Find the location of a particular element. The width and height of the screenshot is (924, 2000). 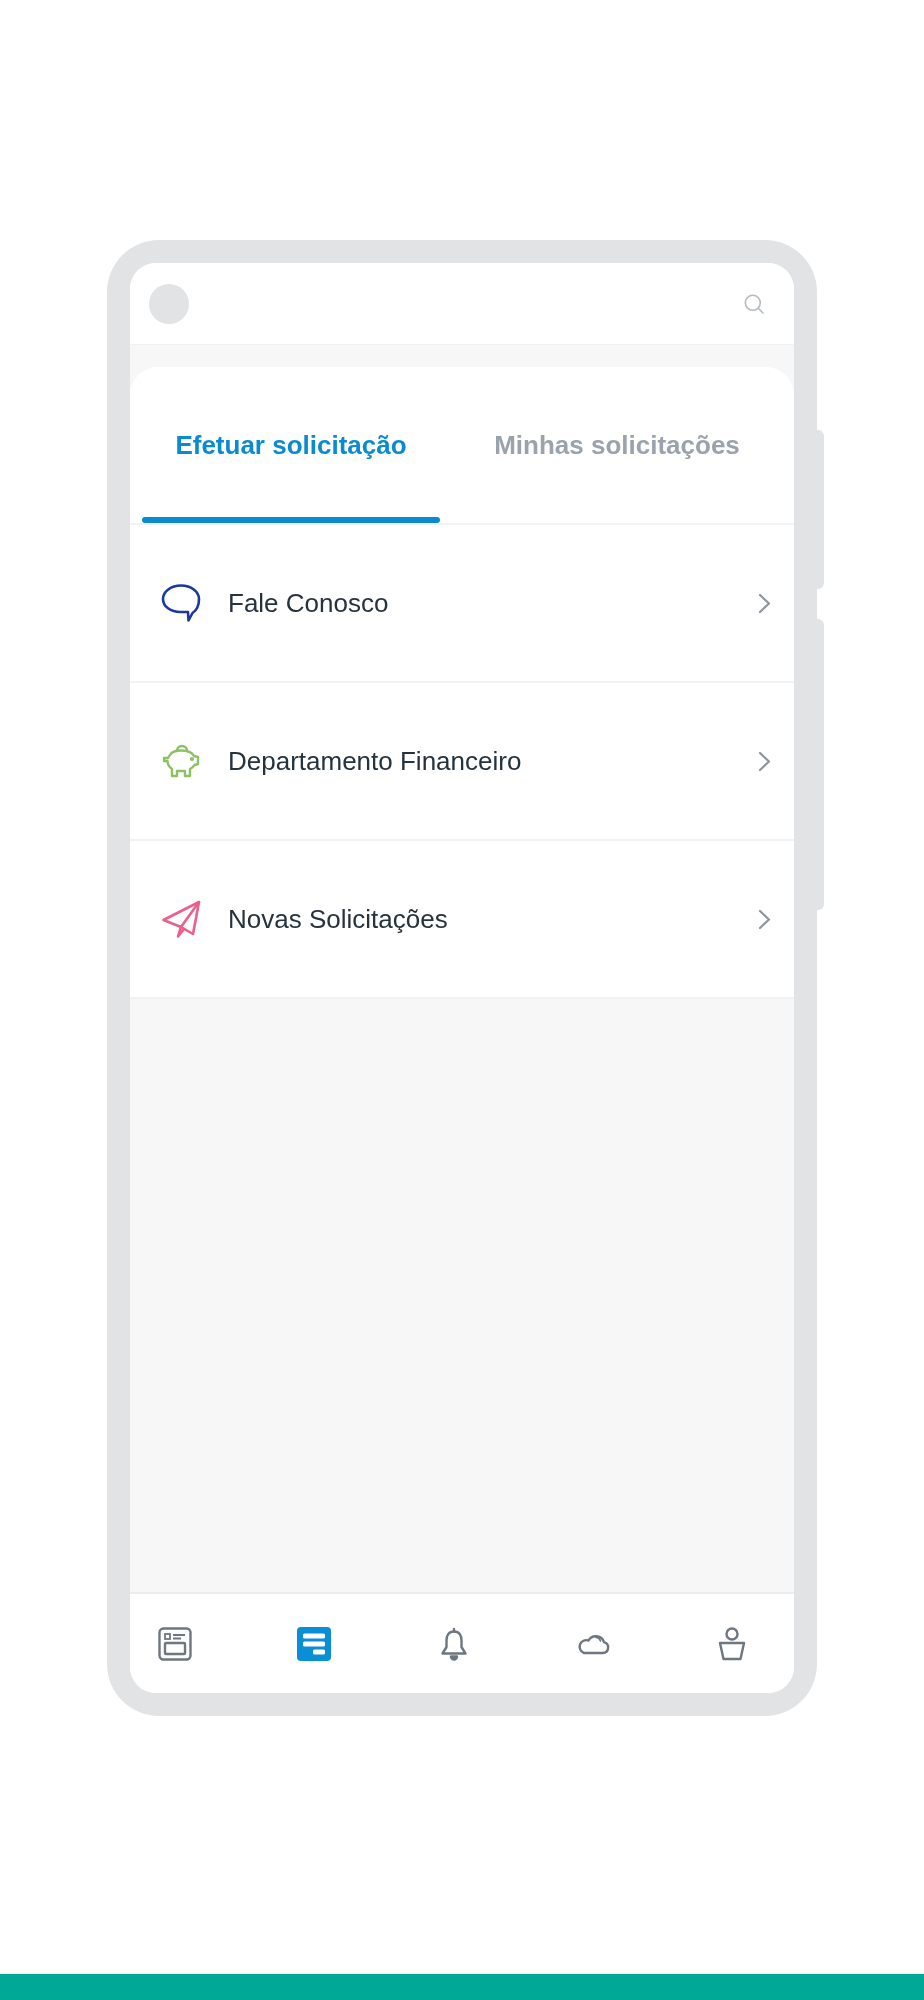

speech-bubble-icon is located at coordinates (181, 603).